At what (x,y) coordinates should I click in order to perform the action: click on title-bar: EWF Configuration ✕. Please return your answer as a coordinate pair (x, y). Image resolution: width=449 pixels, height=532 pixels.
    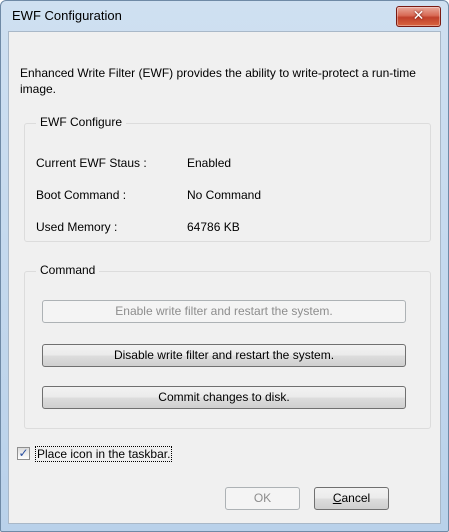
    Looking at the image, I should click on (224, 16).